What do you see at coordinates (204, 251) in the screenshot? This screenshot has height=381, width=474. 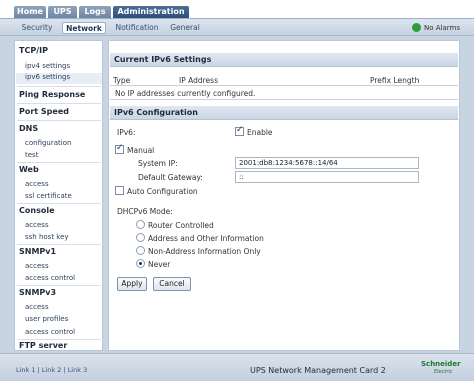 I see `dhcp-non-address-label: Non-Address Information Only` at bounding box center [204, 251].